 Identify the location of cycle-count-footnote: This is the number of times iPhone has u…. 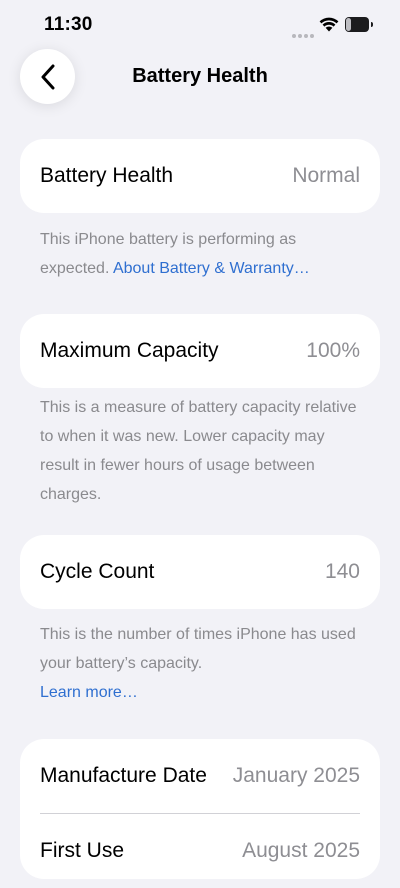
(200, 663).